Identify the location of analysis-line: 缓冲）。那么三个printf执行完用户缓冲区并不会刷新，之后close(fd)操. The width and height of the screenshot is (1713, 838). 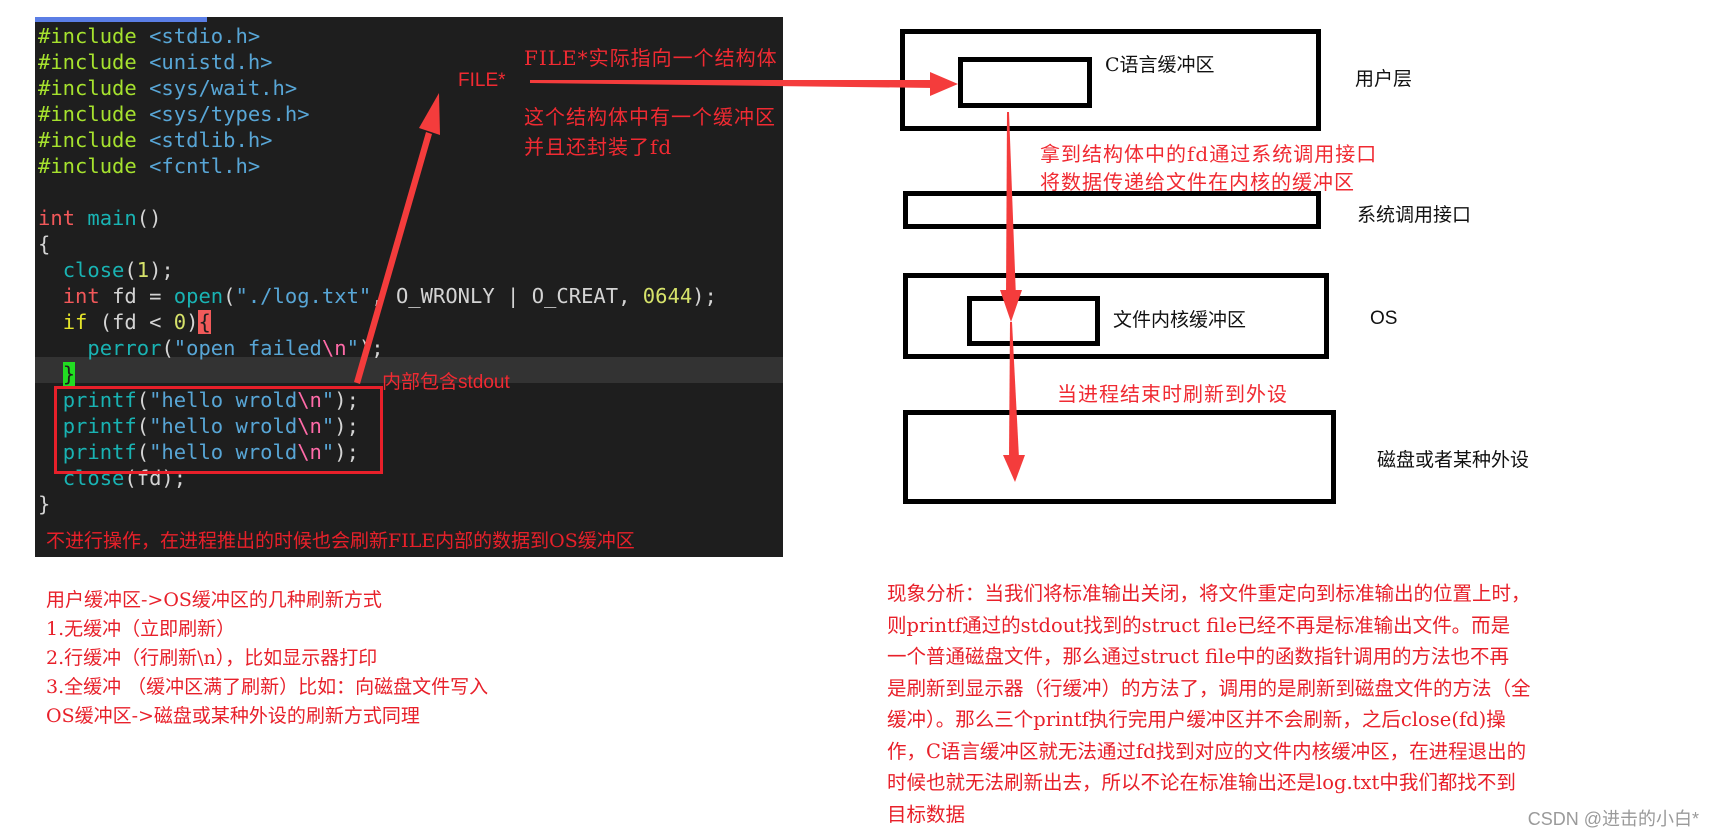
(1196, 719).